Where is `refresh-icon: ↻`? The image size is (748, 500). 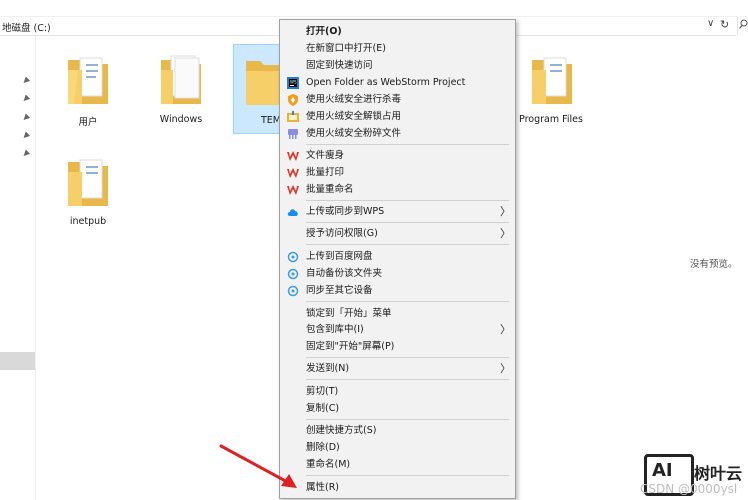 refresh-icon: ↻ is located at coordinates (724, 24).